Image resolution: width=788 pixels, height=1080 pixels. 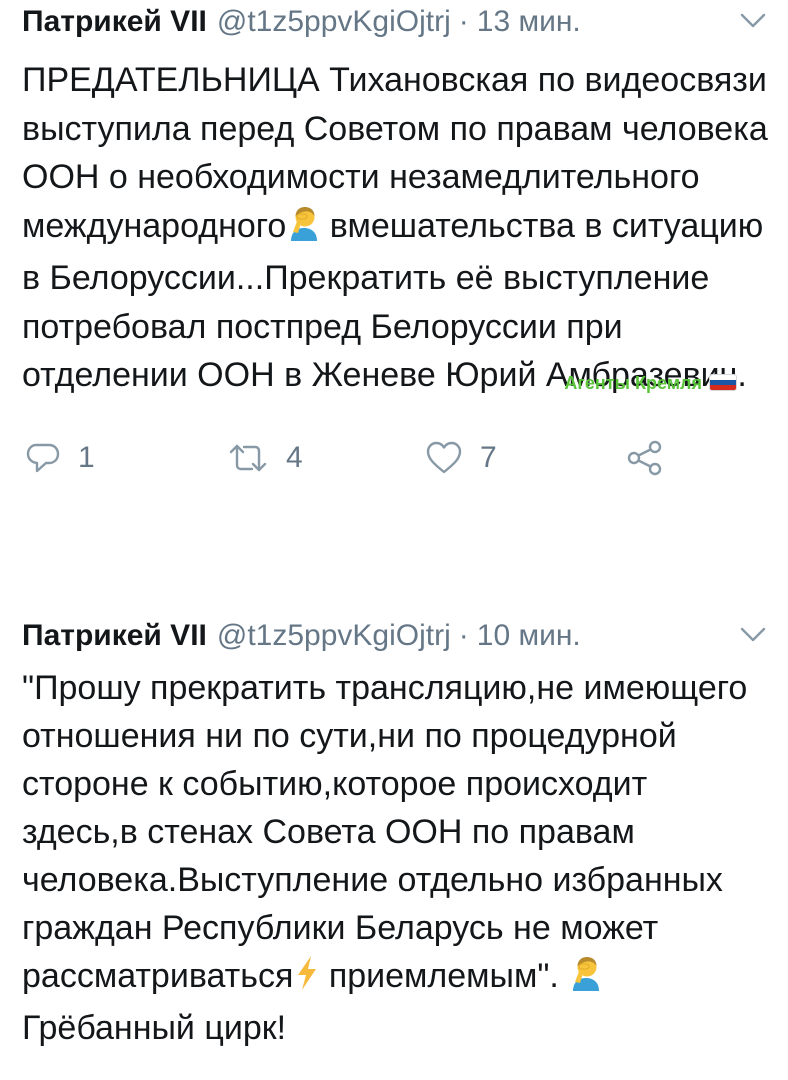 I want to click on retweet-count: 4, so click(x=294, y=457).